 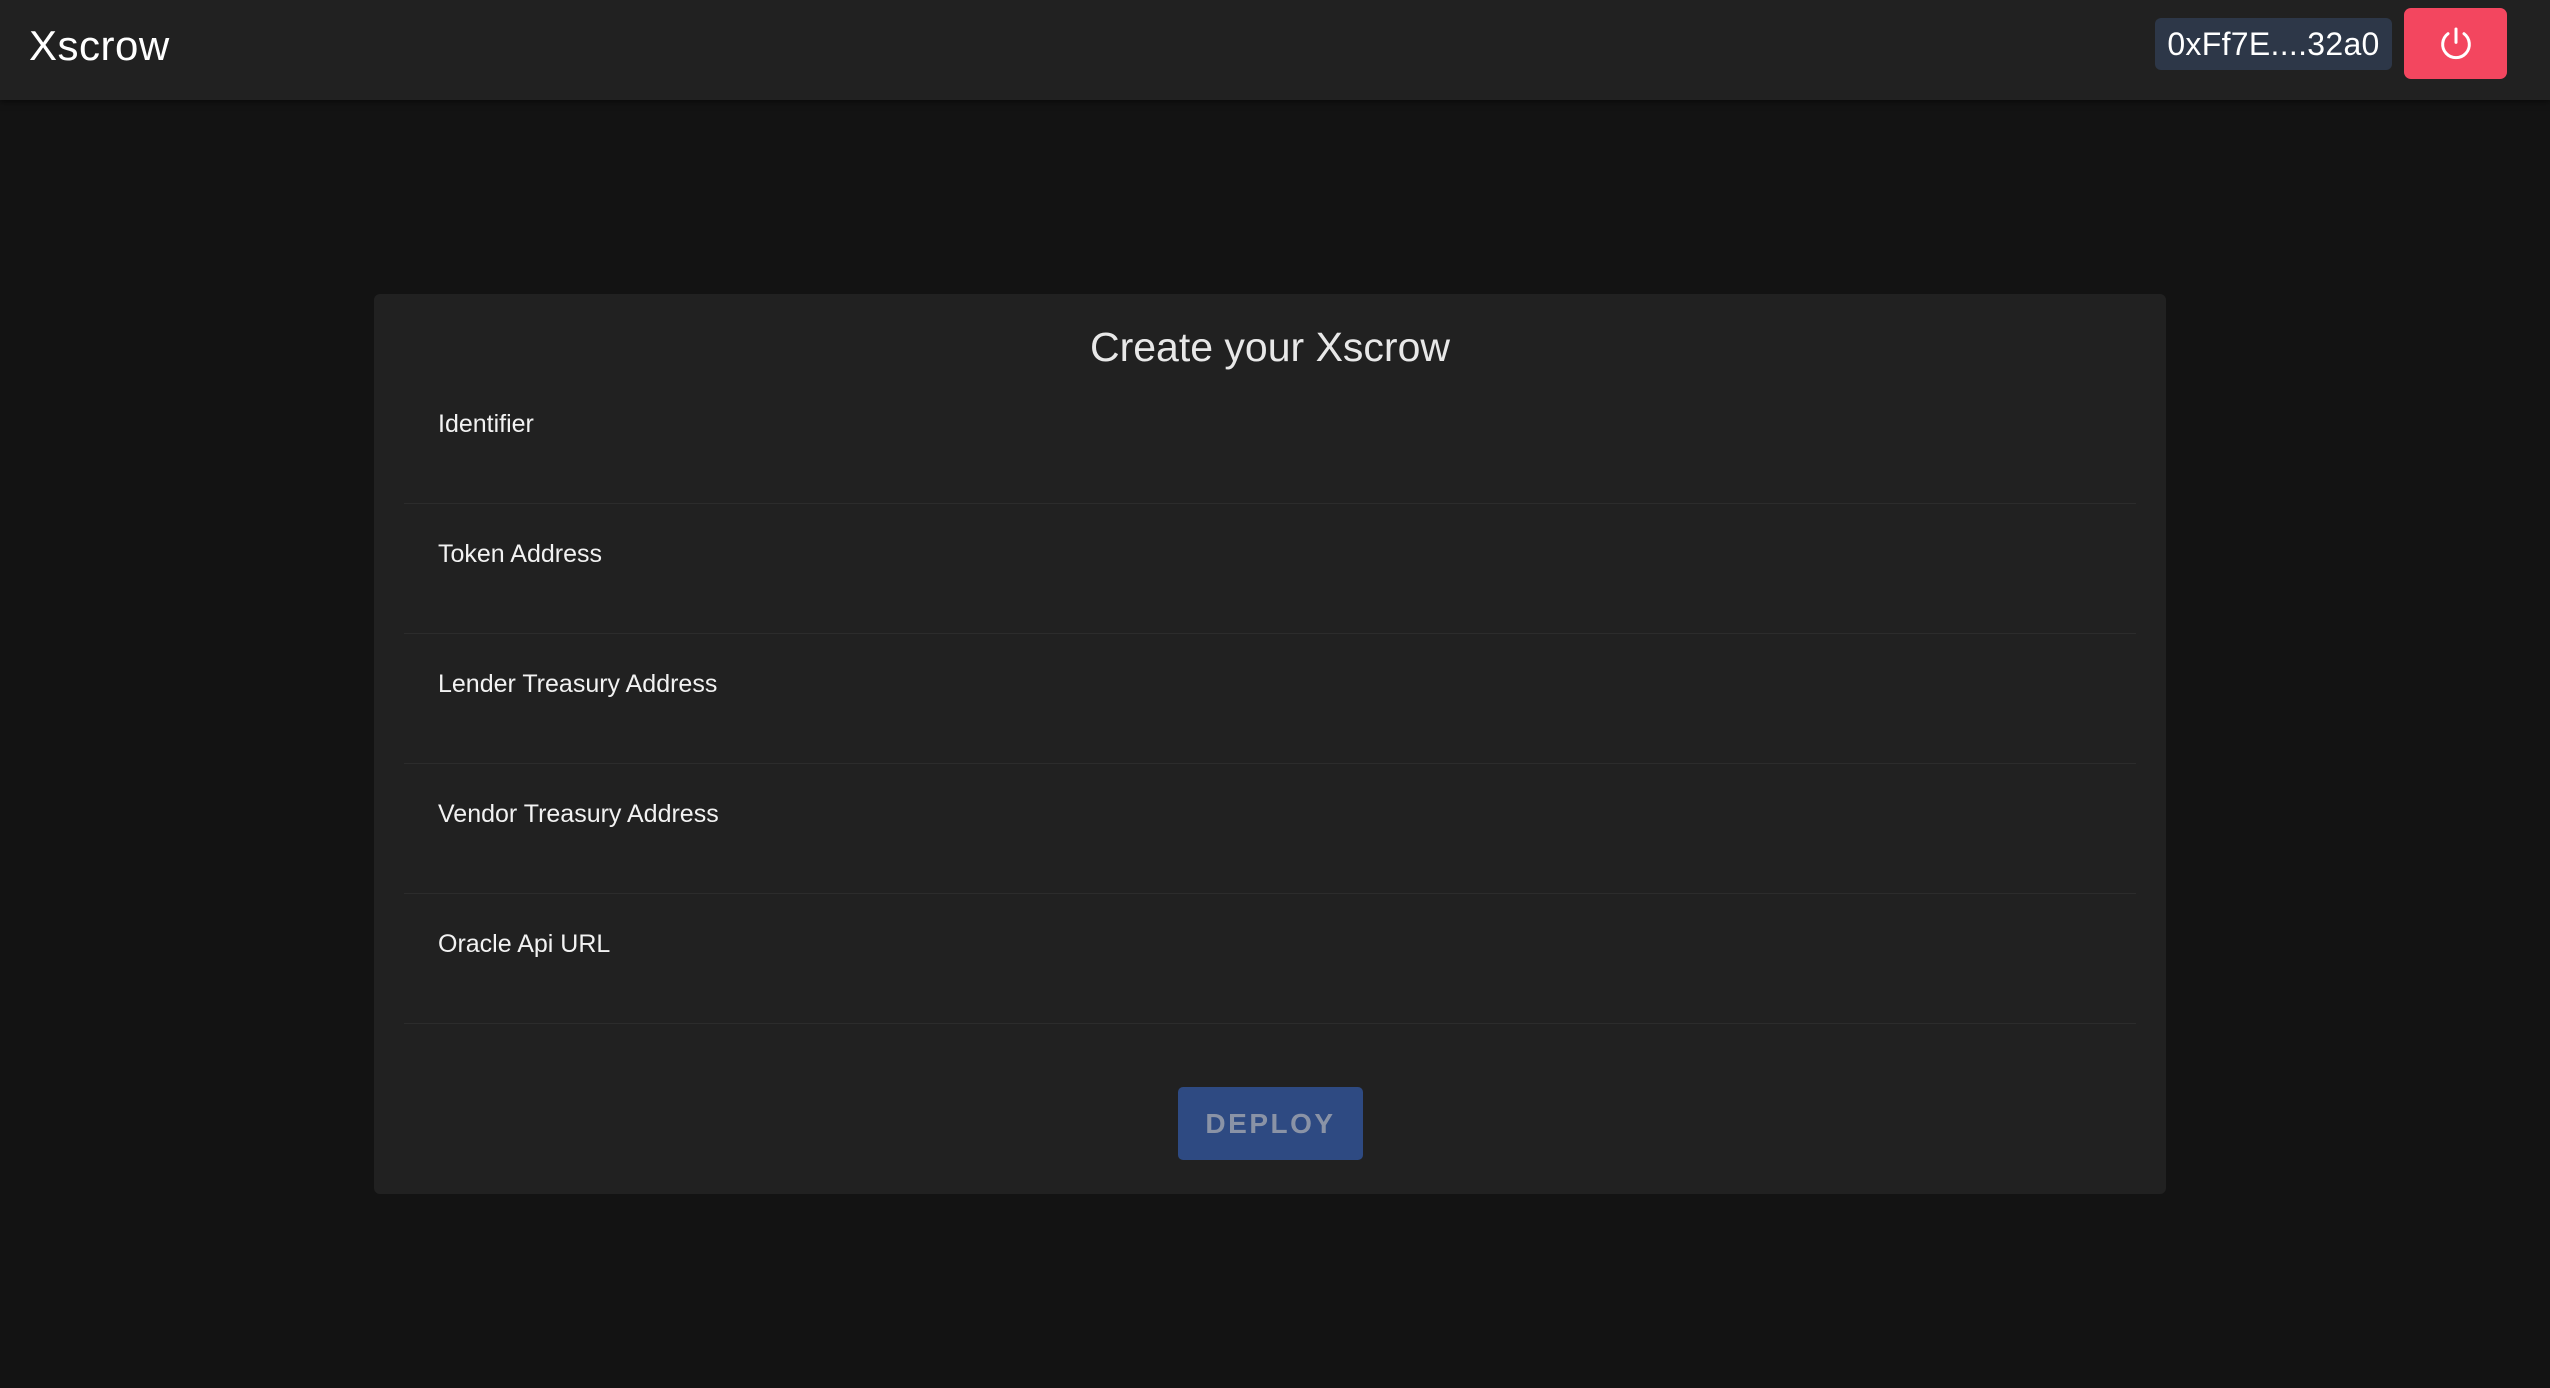 I want to click on deploy-button: DEPLOY, so click(x=1270, y=1123).